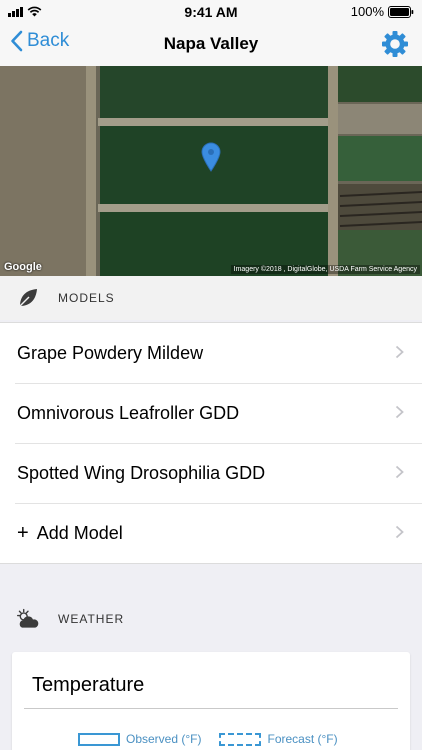 This screenshot has height=750, width=422. I want to click on add-model-button: + Add Model, so click(211, 533).